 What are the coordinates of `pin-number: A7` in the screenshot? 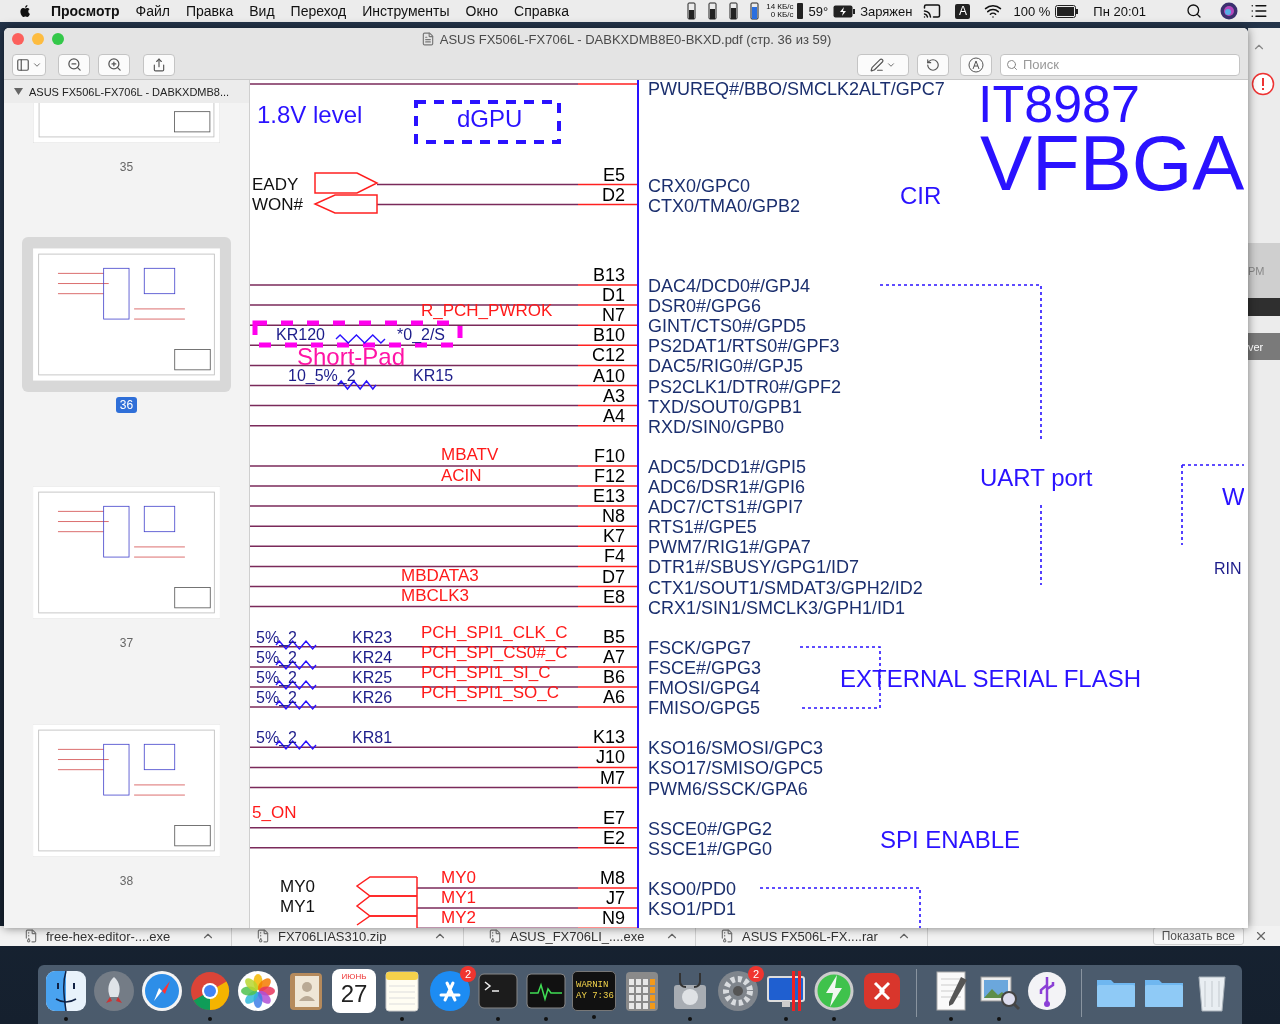 It's located at (613, 656).